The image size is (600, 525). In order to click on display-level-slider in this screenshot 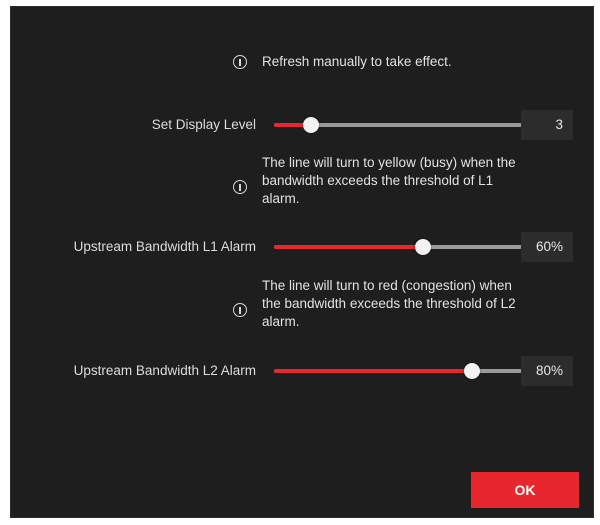, I will do `click(398, 125)`.